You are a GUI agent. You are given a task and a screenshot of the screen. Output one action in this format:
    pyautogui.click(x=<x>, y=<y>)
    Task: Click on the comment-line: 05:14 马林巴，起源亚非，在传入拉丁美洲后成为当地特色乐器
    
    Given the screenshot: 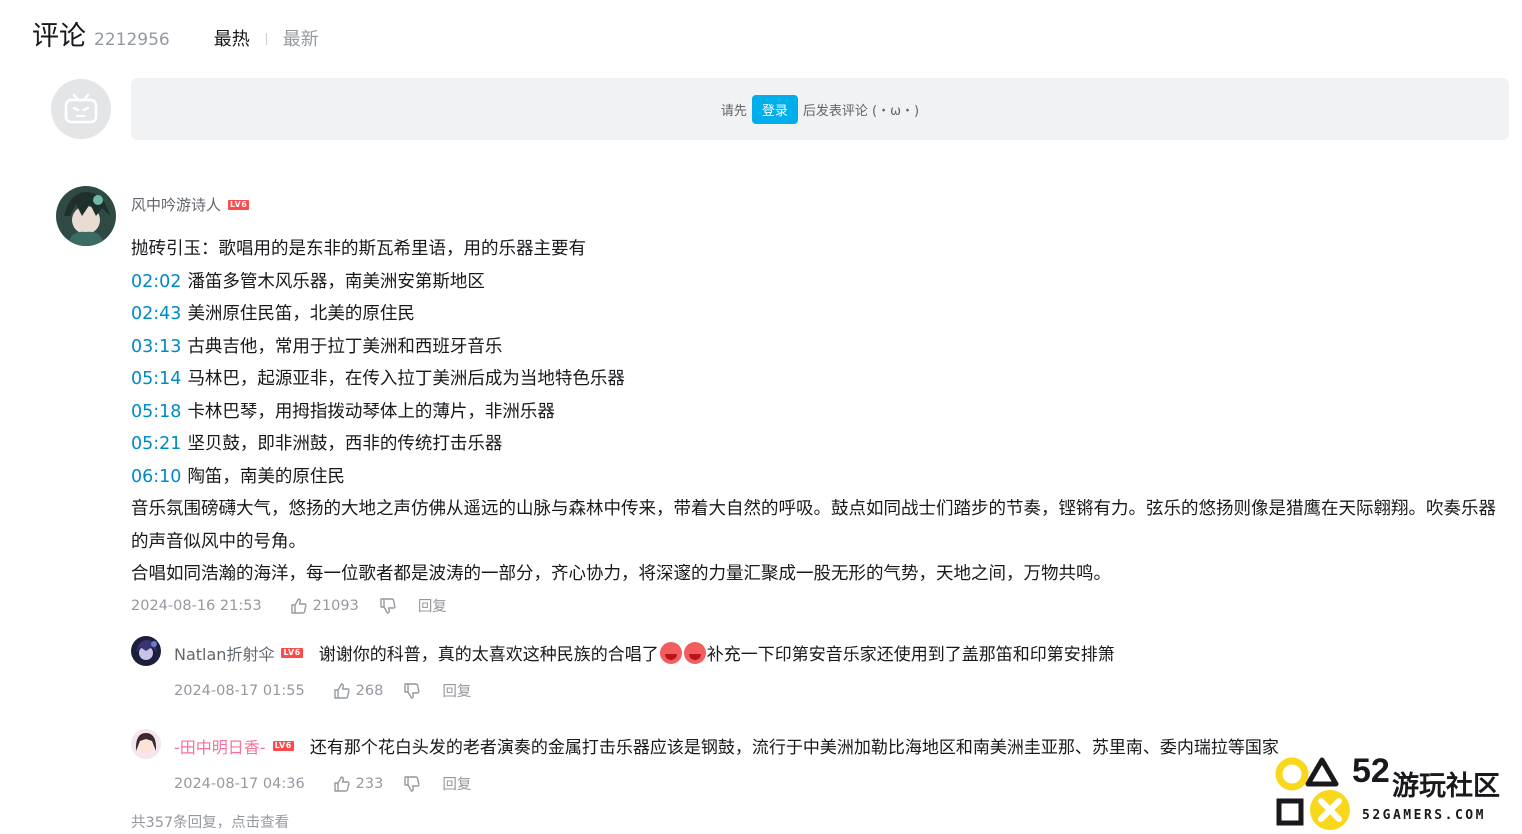 What is the action you would take?
    pyautogui.click(x=816, y=379)
    